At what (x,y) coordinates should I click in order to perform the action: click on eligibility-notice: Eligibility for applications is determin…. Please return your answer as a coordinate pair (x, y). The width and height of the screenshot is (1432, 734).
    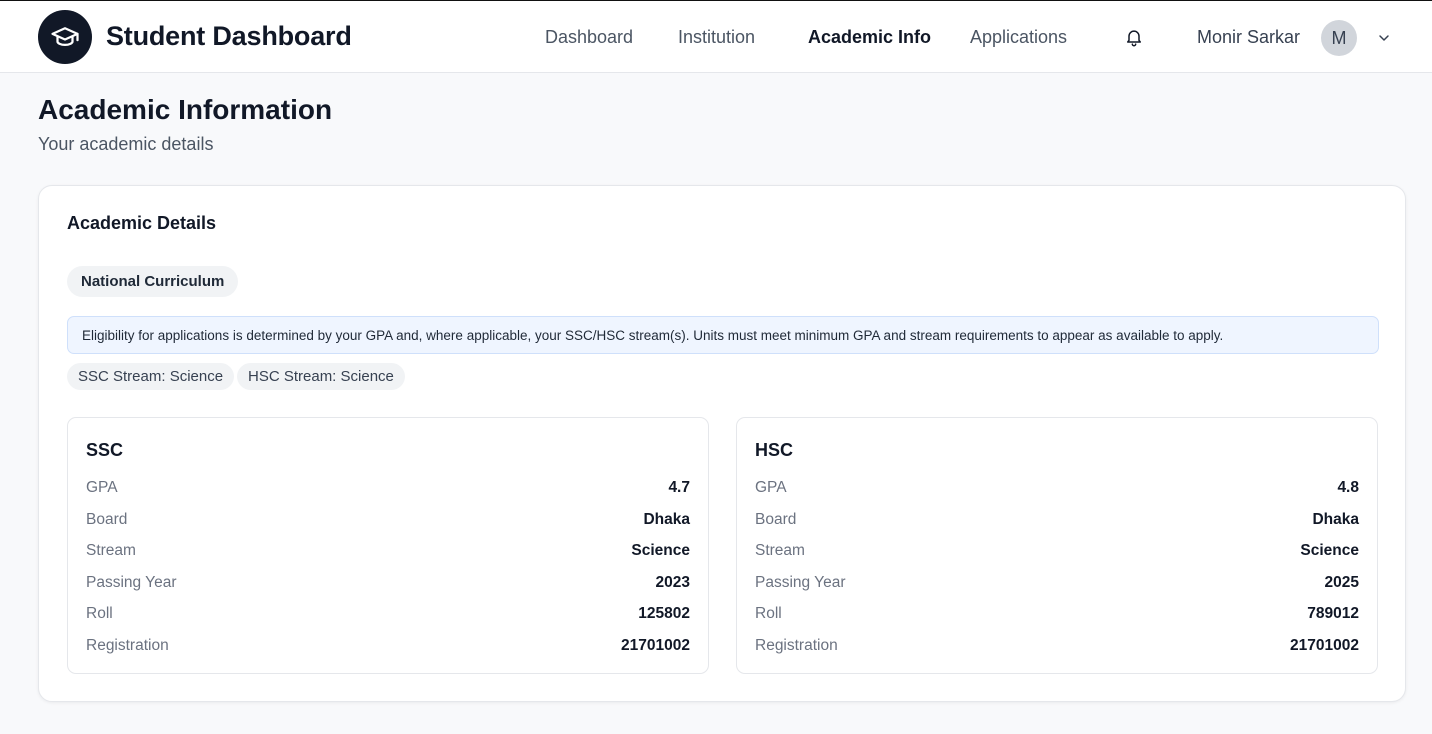
    Looking at the image, I should click on (723, 335).